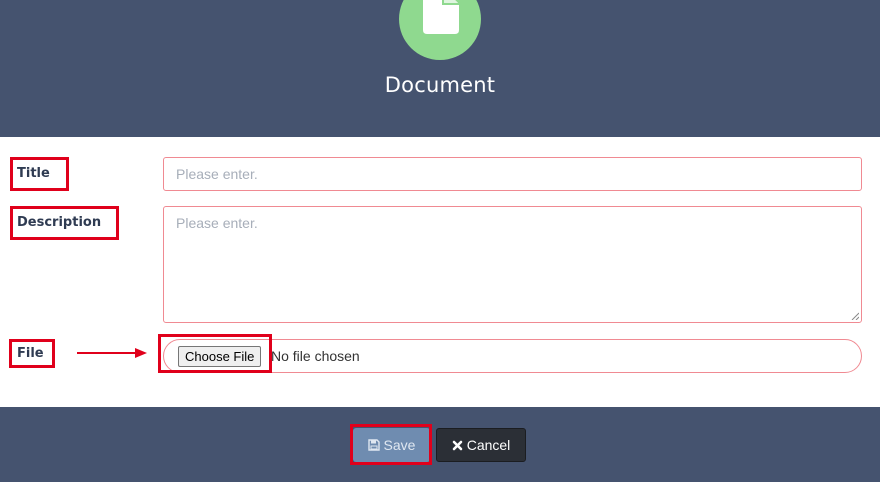 The width and height of the screenshot is (880, 482). I want to click on document-badge, so click(440, 30).